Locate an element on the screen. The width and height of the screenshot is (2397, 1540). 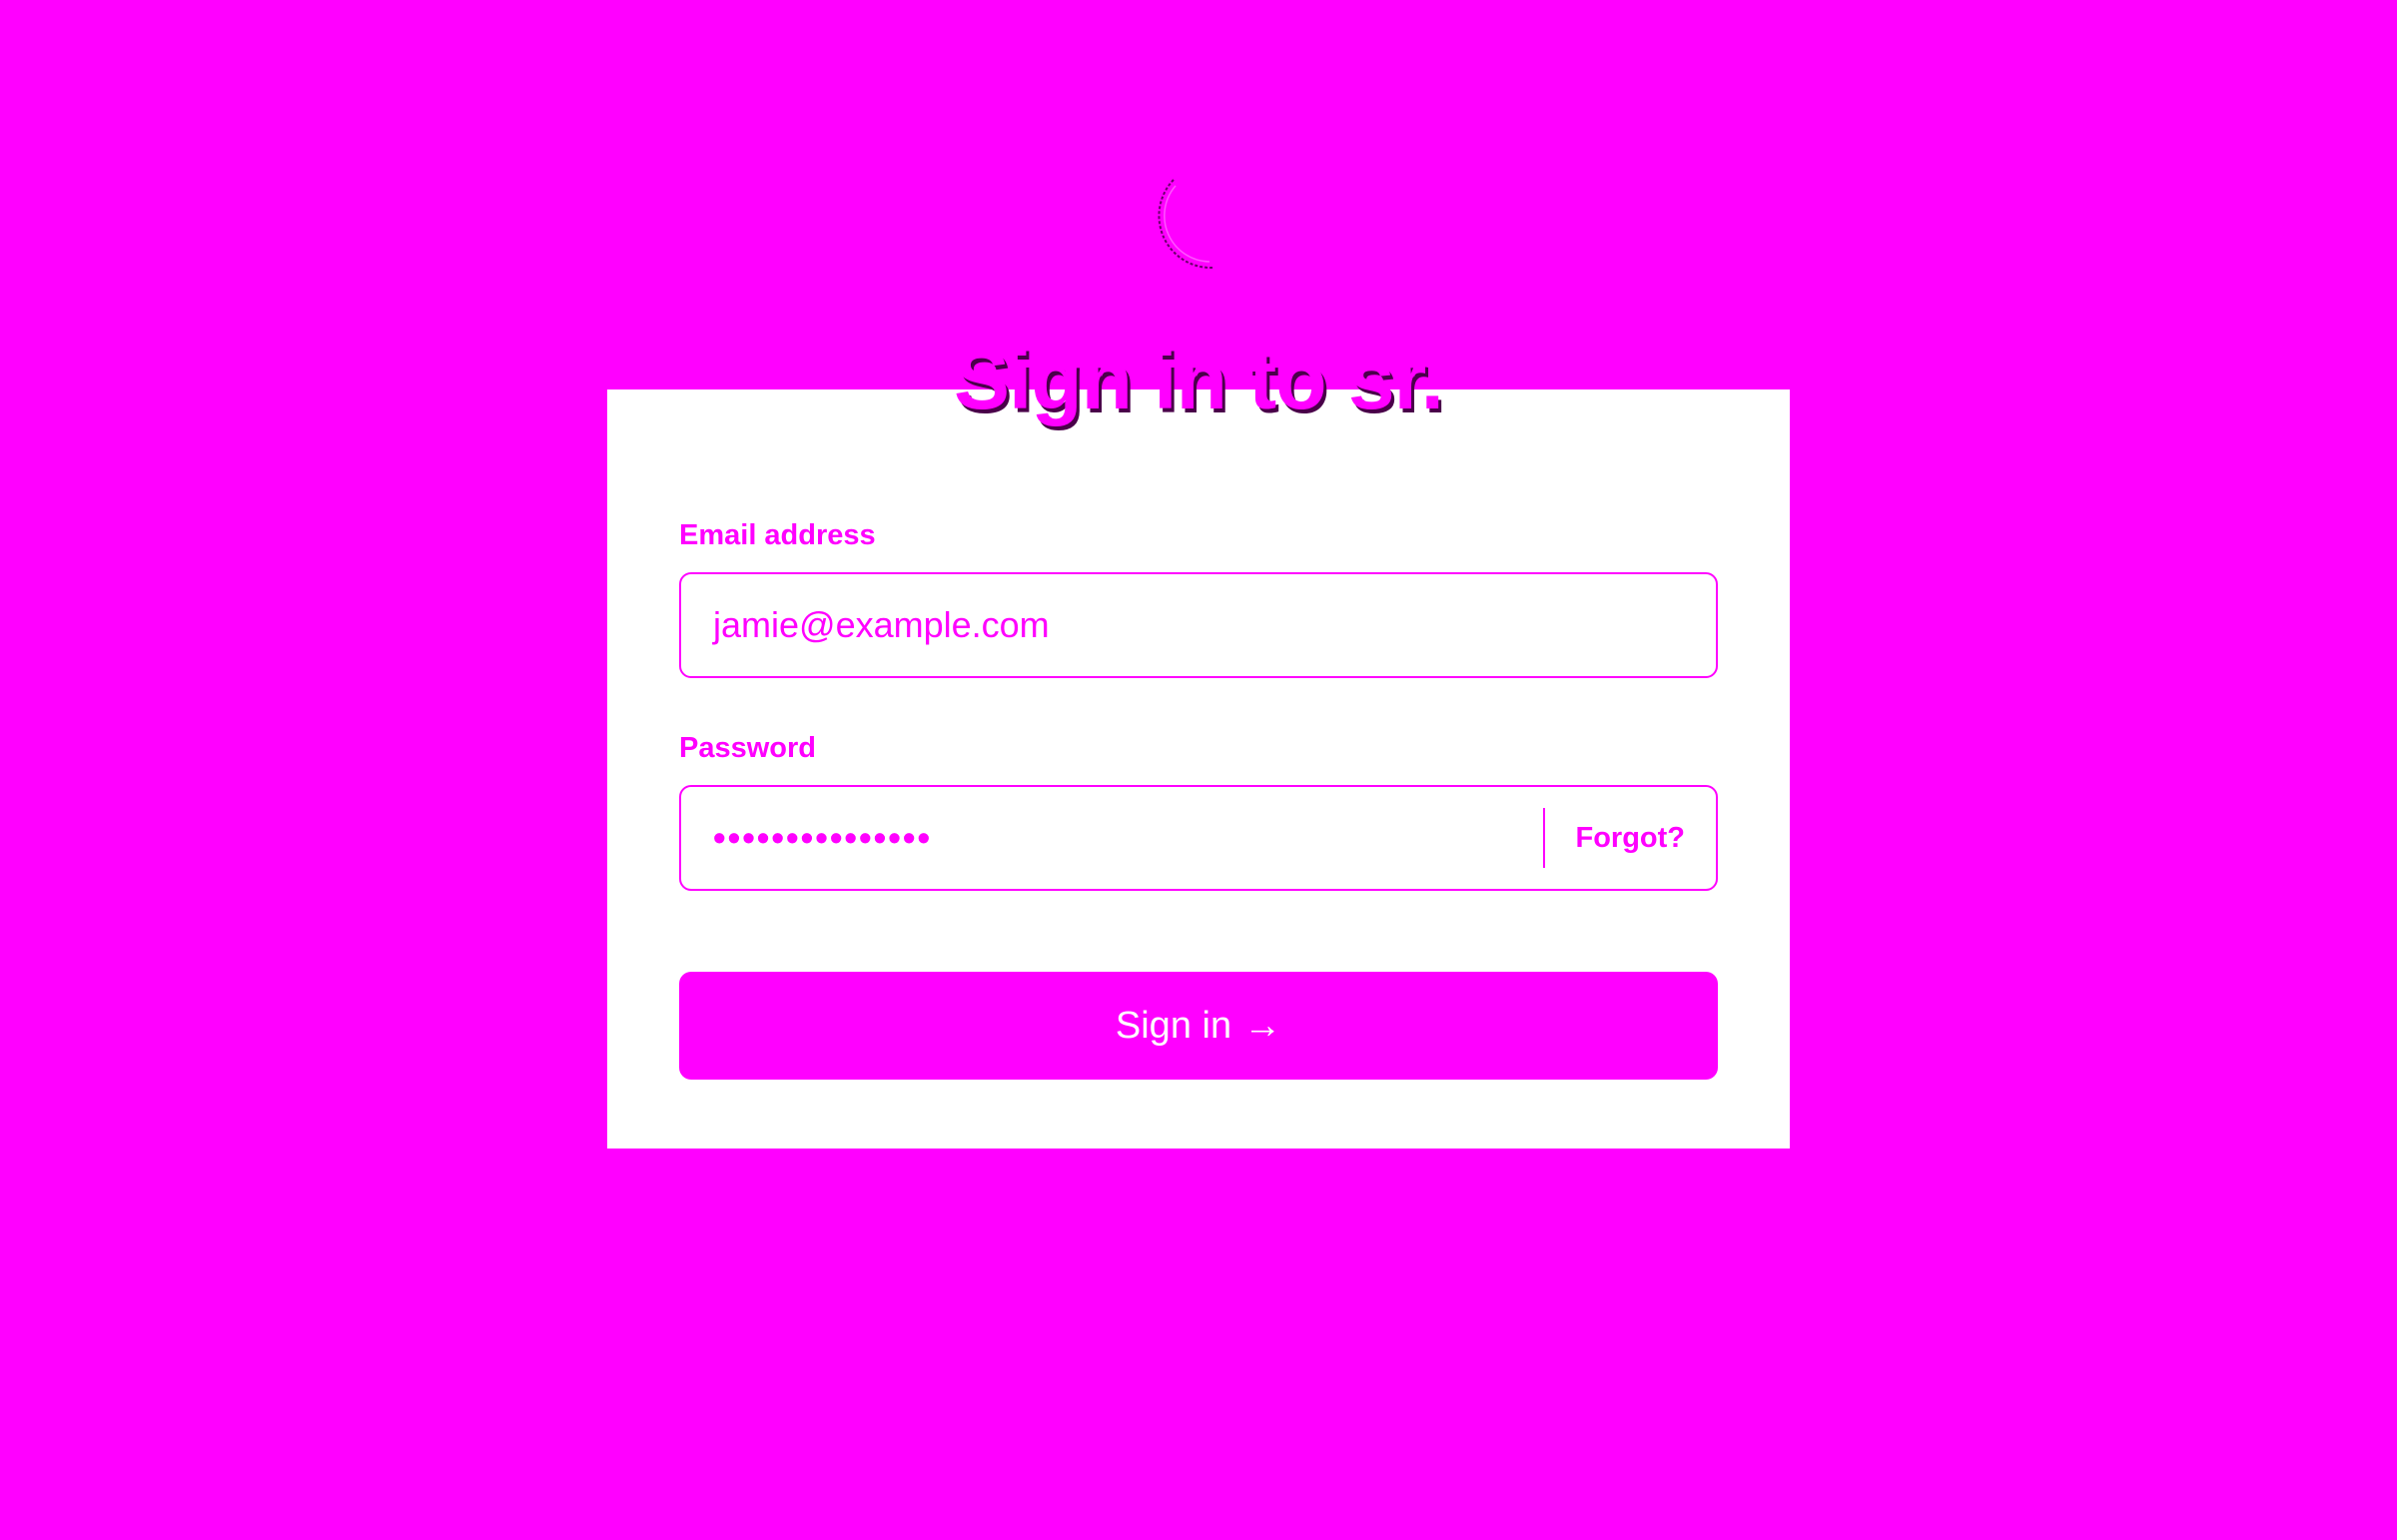
forgot-password-link: Forgot? is located at coordinates (1630, 838).